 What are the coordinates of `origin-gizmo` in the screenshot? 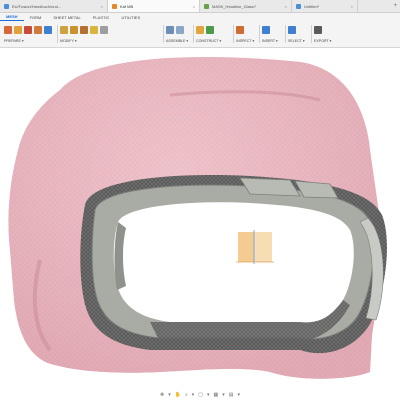 It's located at (255, 247).